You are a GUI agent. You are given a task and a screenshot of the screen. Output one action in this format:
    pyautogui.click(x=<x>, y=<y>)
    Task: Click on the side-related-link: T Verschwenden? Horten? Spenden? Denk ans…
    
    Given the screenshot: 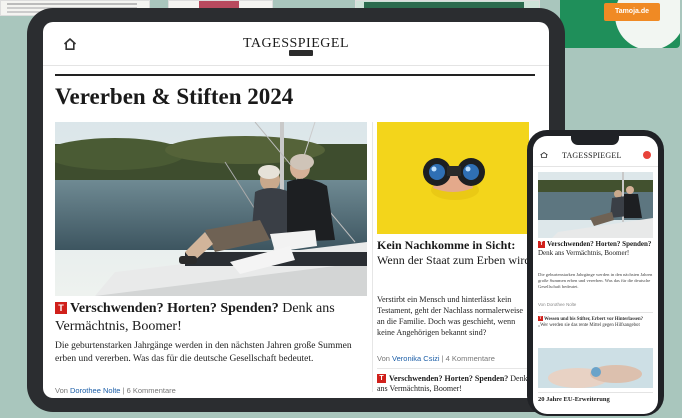 What is the action you would take?
    pyautogui.click(x=454, y=384)
    